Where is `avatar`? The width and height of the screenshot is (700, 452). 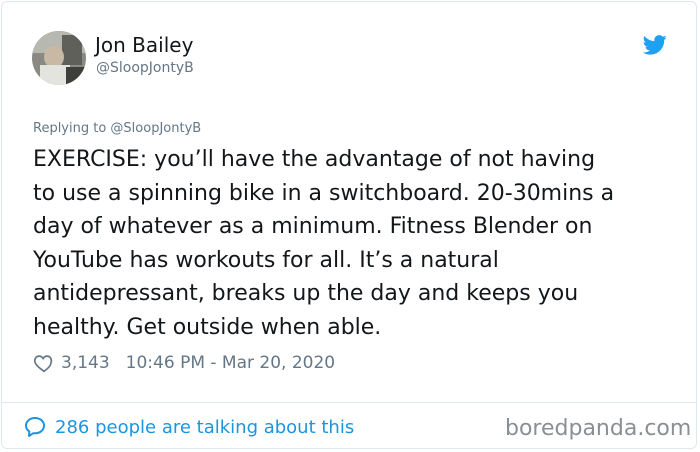 avatar is located at coordinates (59, 58).